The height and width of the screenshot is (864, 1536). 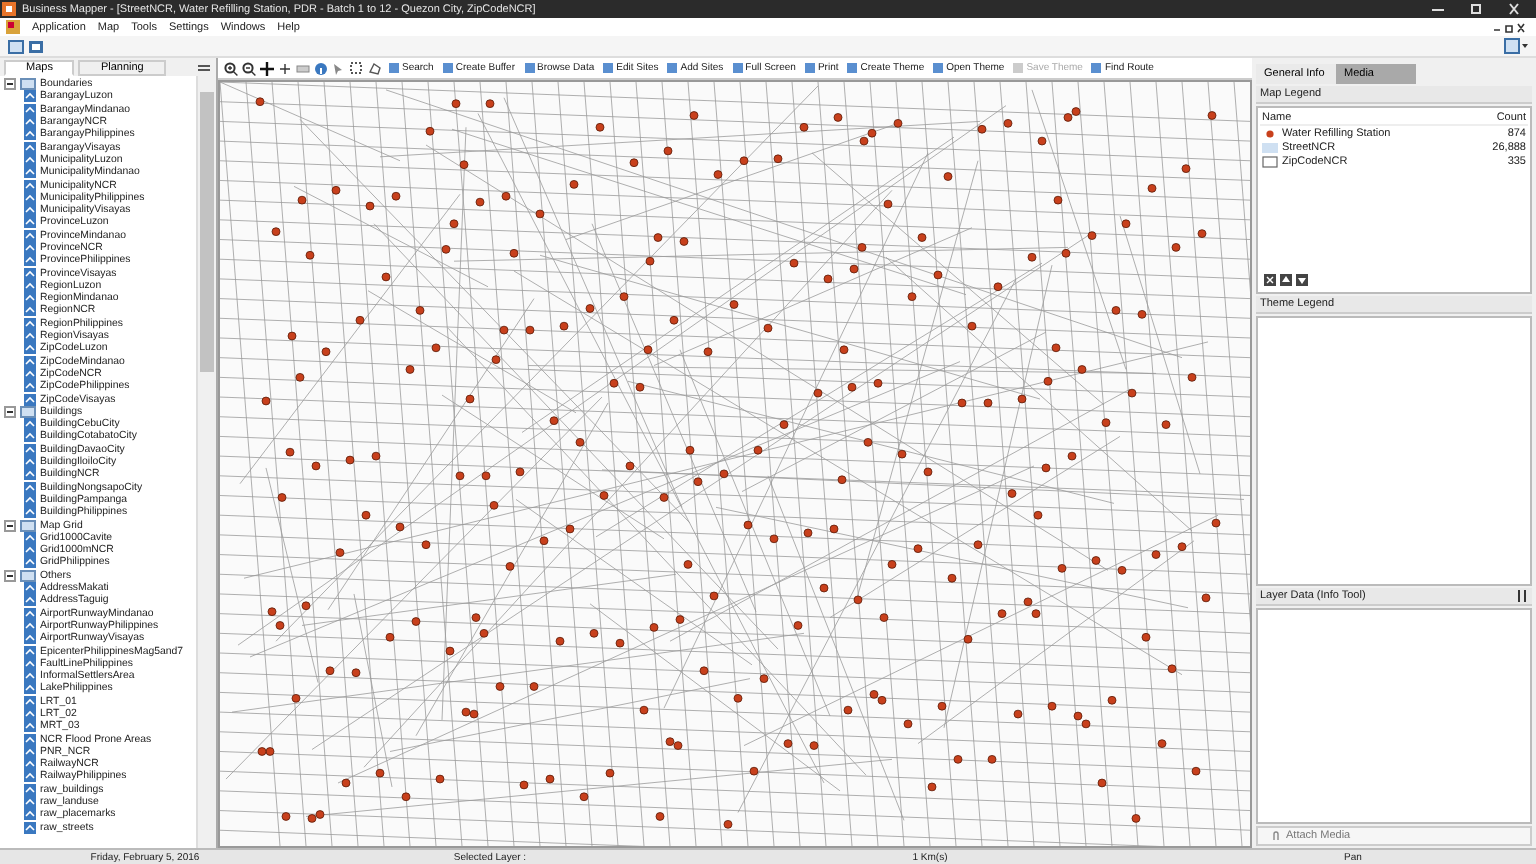 I want to click on remove-icon, so click(x=1270, y=280).